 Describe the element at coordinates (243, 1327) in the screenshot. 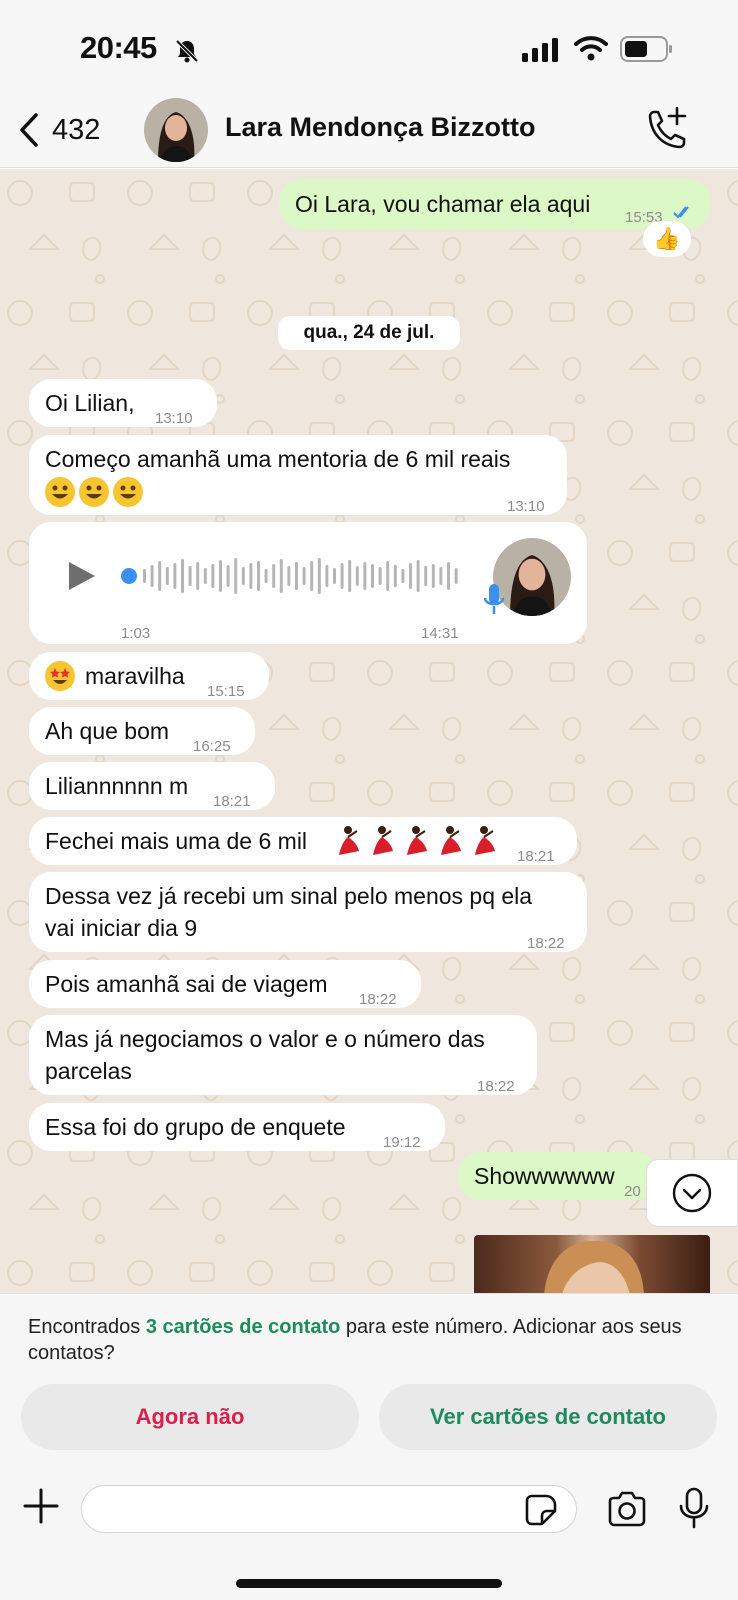

I see `contact-cards-link: 3 cartões de contato` at that location.